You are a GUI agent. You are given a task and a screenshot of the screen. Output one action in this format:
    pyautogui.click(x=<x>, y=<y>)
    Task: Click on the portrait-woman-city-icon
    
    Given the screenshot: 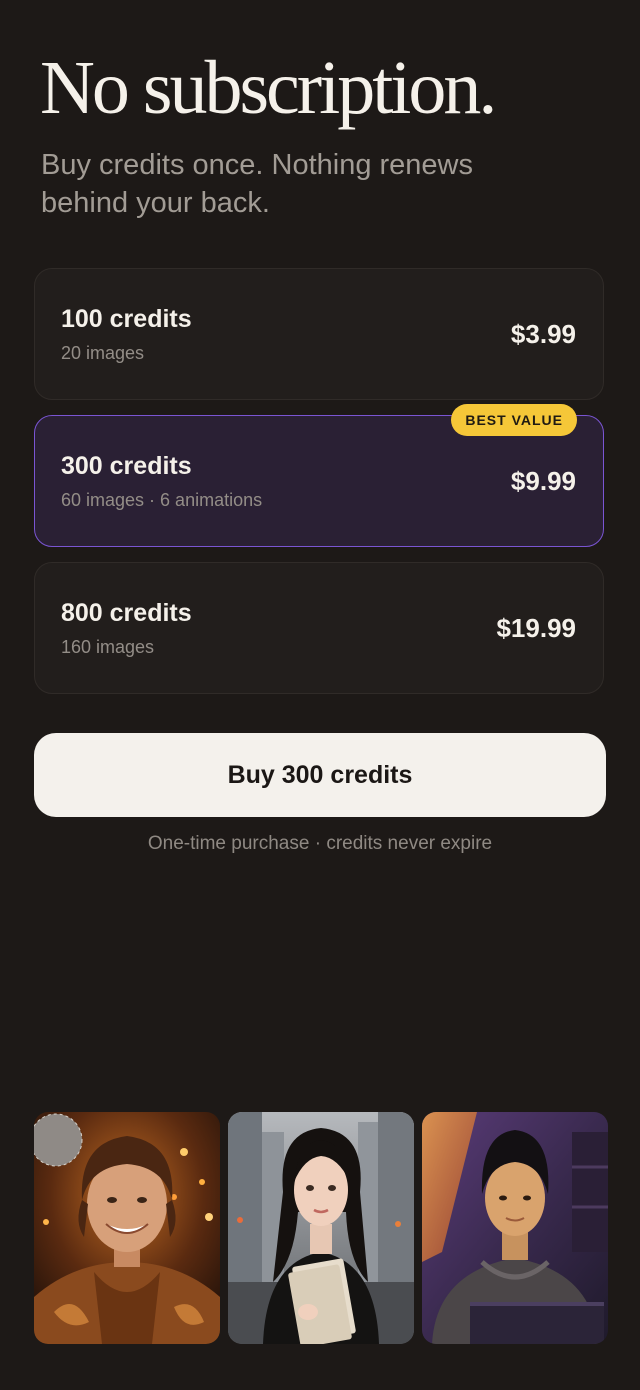 What is the action you would take?
    pyautogui.click(x=321, y=1228)
    